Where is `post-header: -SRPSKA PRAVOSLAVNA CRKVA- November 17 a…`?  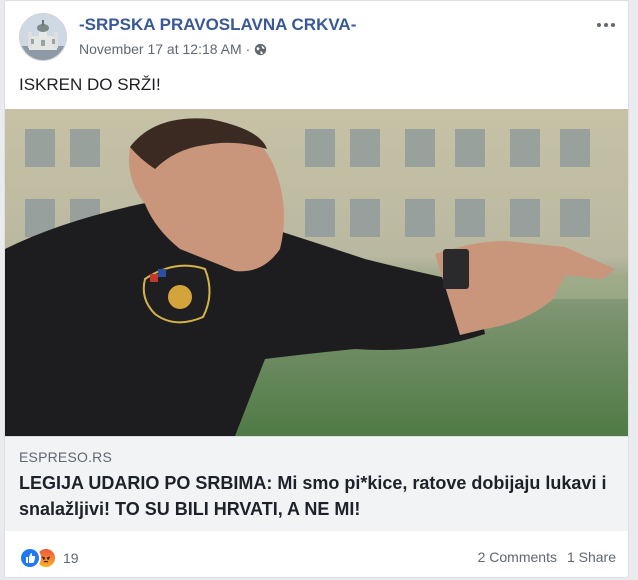
post-header: -SRPSKA PRAVOSLAVNA CRKVA- November 17 a… is located at coordinates (316, 36).